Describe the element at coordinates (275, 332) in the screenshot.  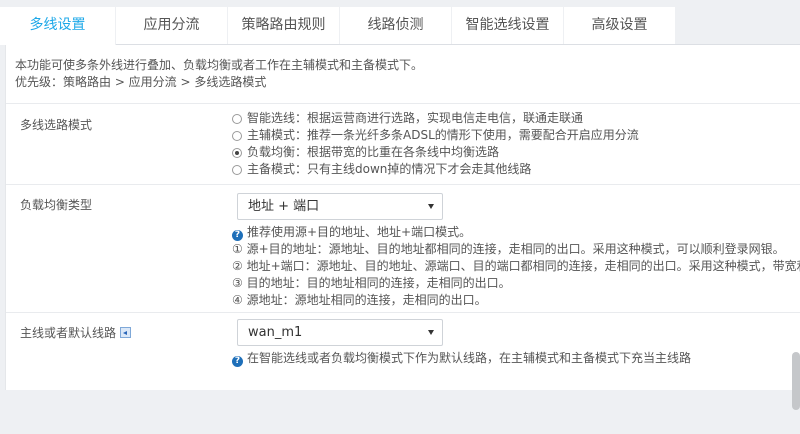
I see `default-line-value: wan_m1` at that location.